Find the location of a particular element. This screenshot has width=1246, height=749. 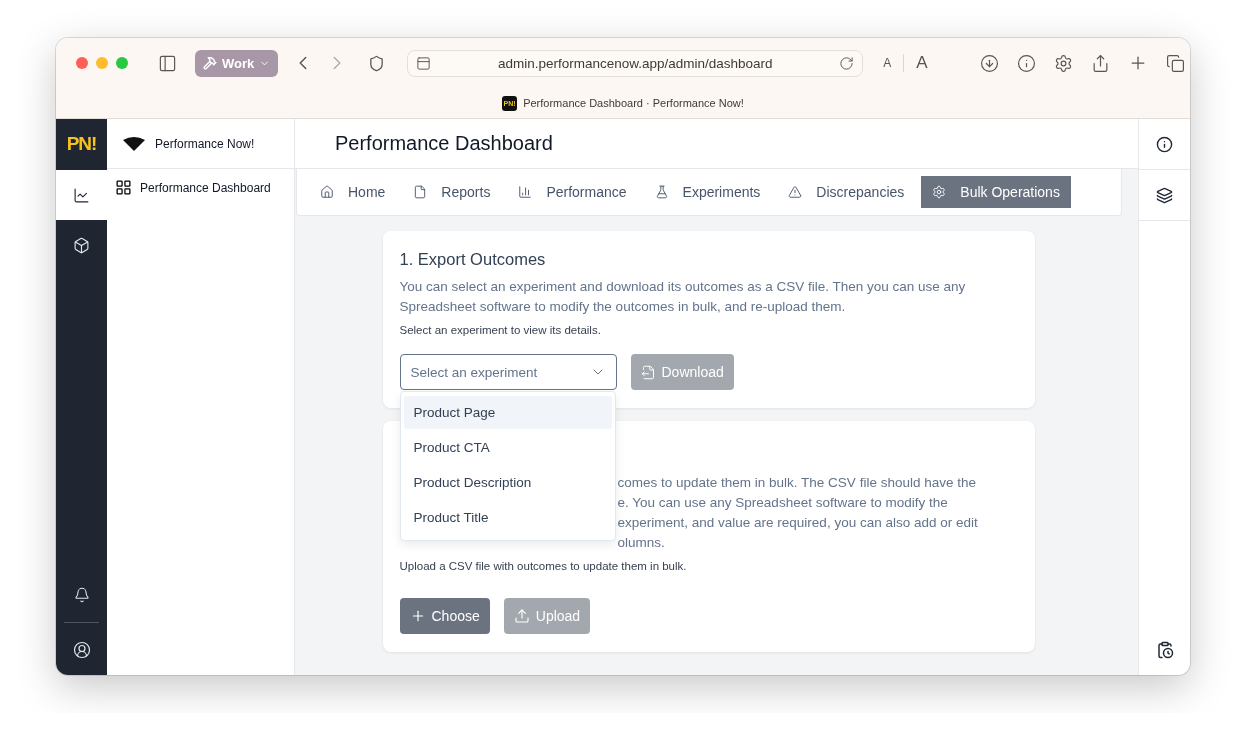

flask-icon is located at coordinates (661, 192).